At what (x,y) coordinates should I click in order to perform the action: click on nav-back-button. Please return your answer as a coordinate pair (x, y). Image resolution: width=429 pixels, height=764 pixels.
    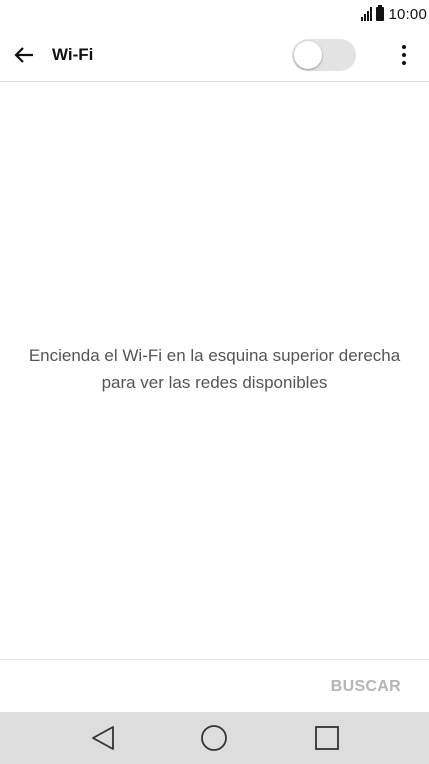
    Looking at the image, I should click on (103, 738).